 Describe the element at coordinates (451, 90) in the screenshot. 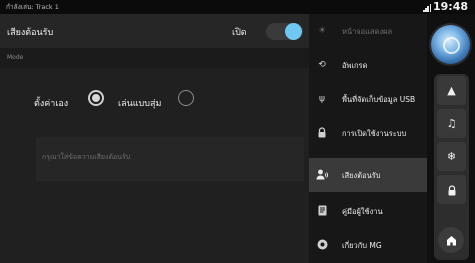

I see `navigation-icon: ▲` at that location.